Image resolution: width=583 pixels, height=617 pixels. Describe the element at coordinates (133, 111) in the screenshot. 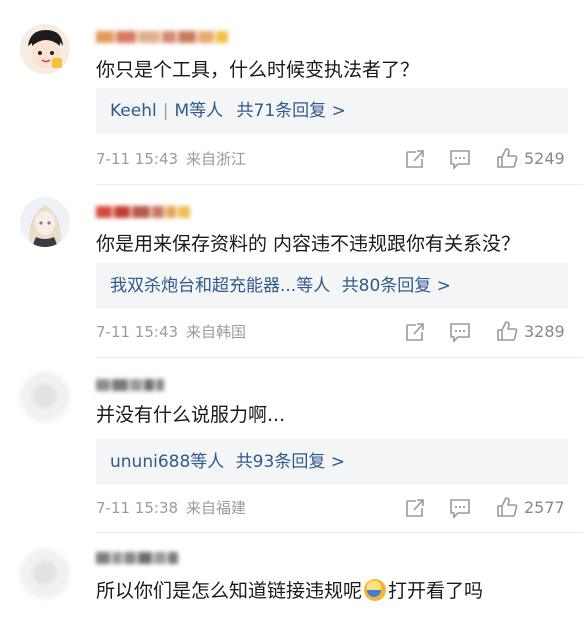

I see `reply-names: Keehl` at that location.